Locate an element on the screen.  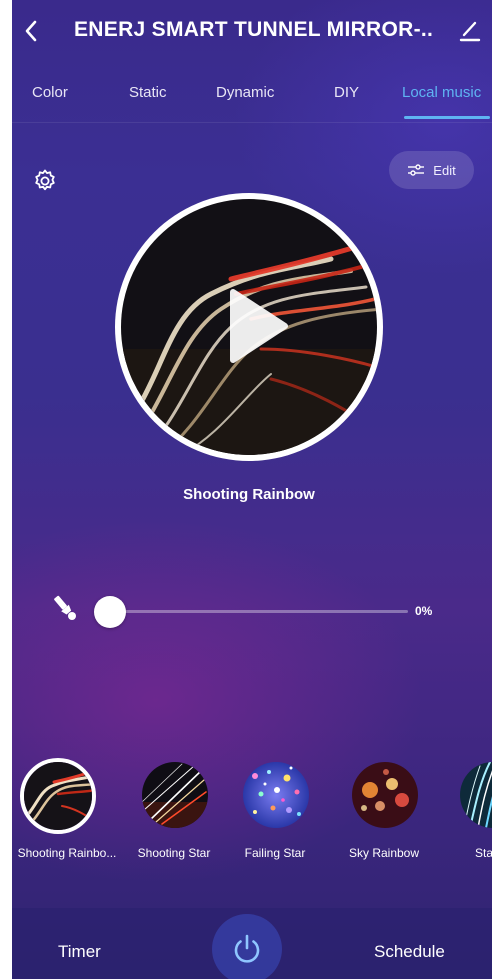
flashlight-icon is located at coordinates (65, 607).